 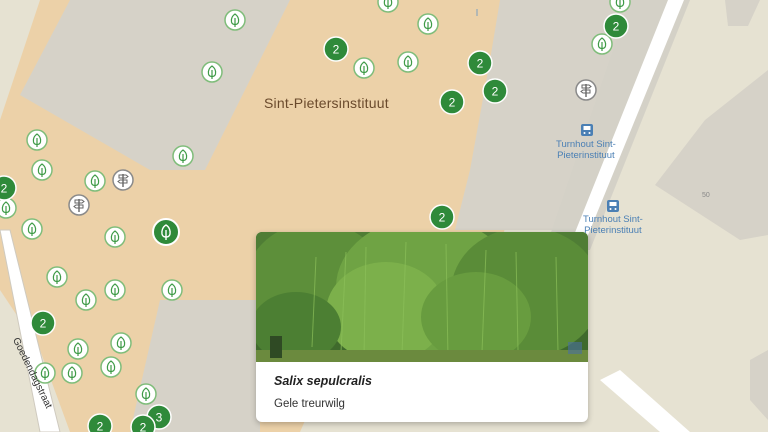 I want to click on svg-text: 3, so click(x=159, y=418).